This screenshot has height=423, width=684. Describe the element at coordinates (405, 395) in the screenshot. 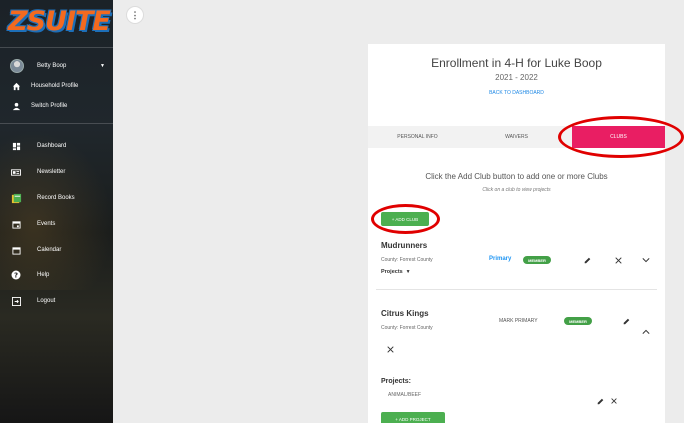

I see `project-item: ANIMAL/BEEF` at that location.